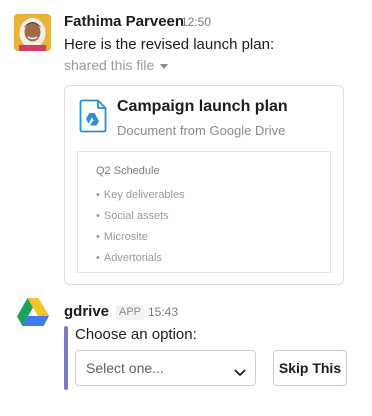  What do you see at coordinates (310, 368) in the screenshot?
I see `skip-this-button: Skip This` at bounding box center [310, 368].